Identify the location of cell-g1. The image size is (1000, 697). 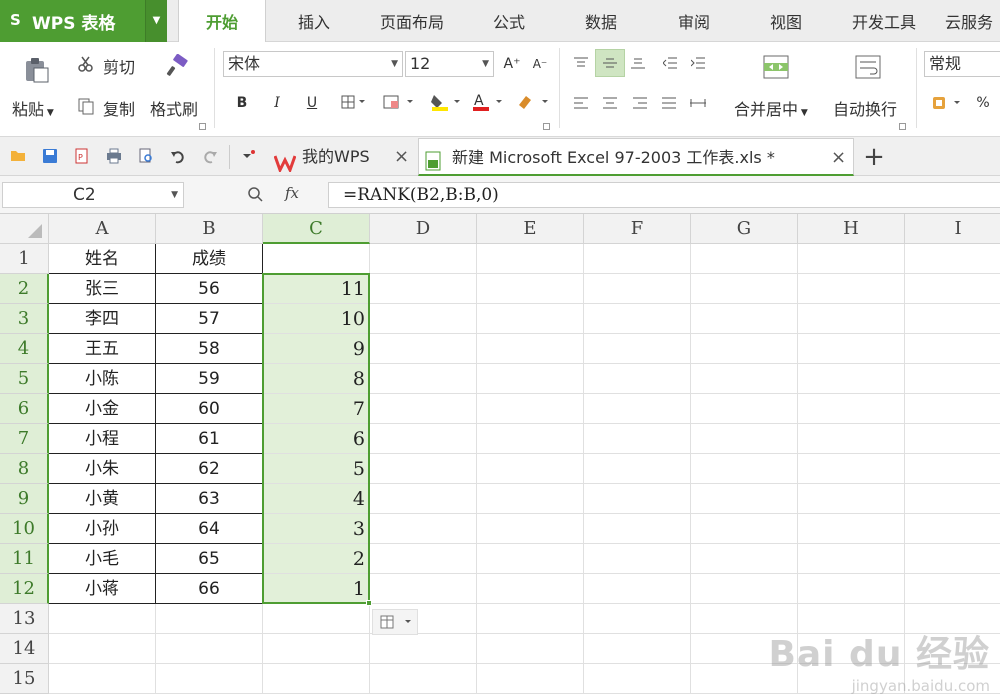
(744, 259).